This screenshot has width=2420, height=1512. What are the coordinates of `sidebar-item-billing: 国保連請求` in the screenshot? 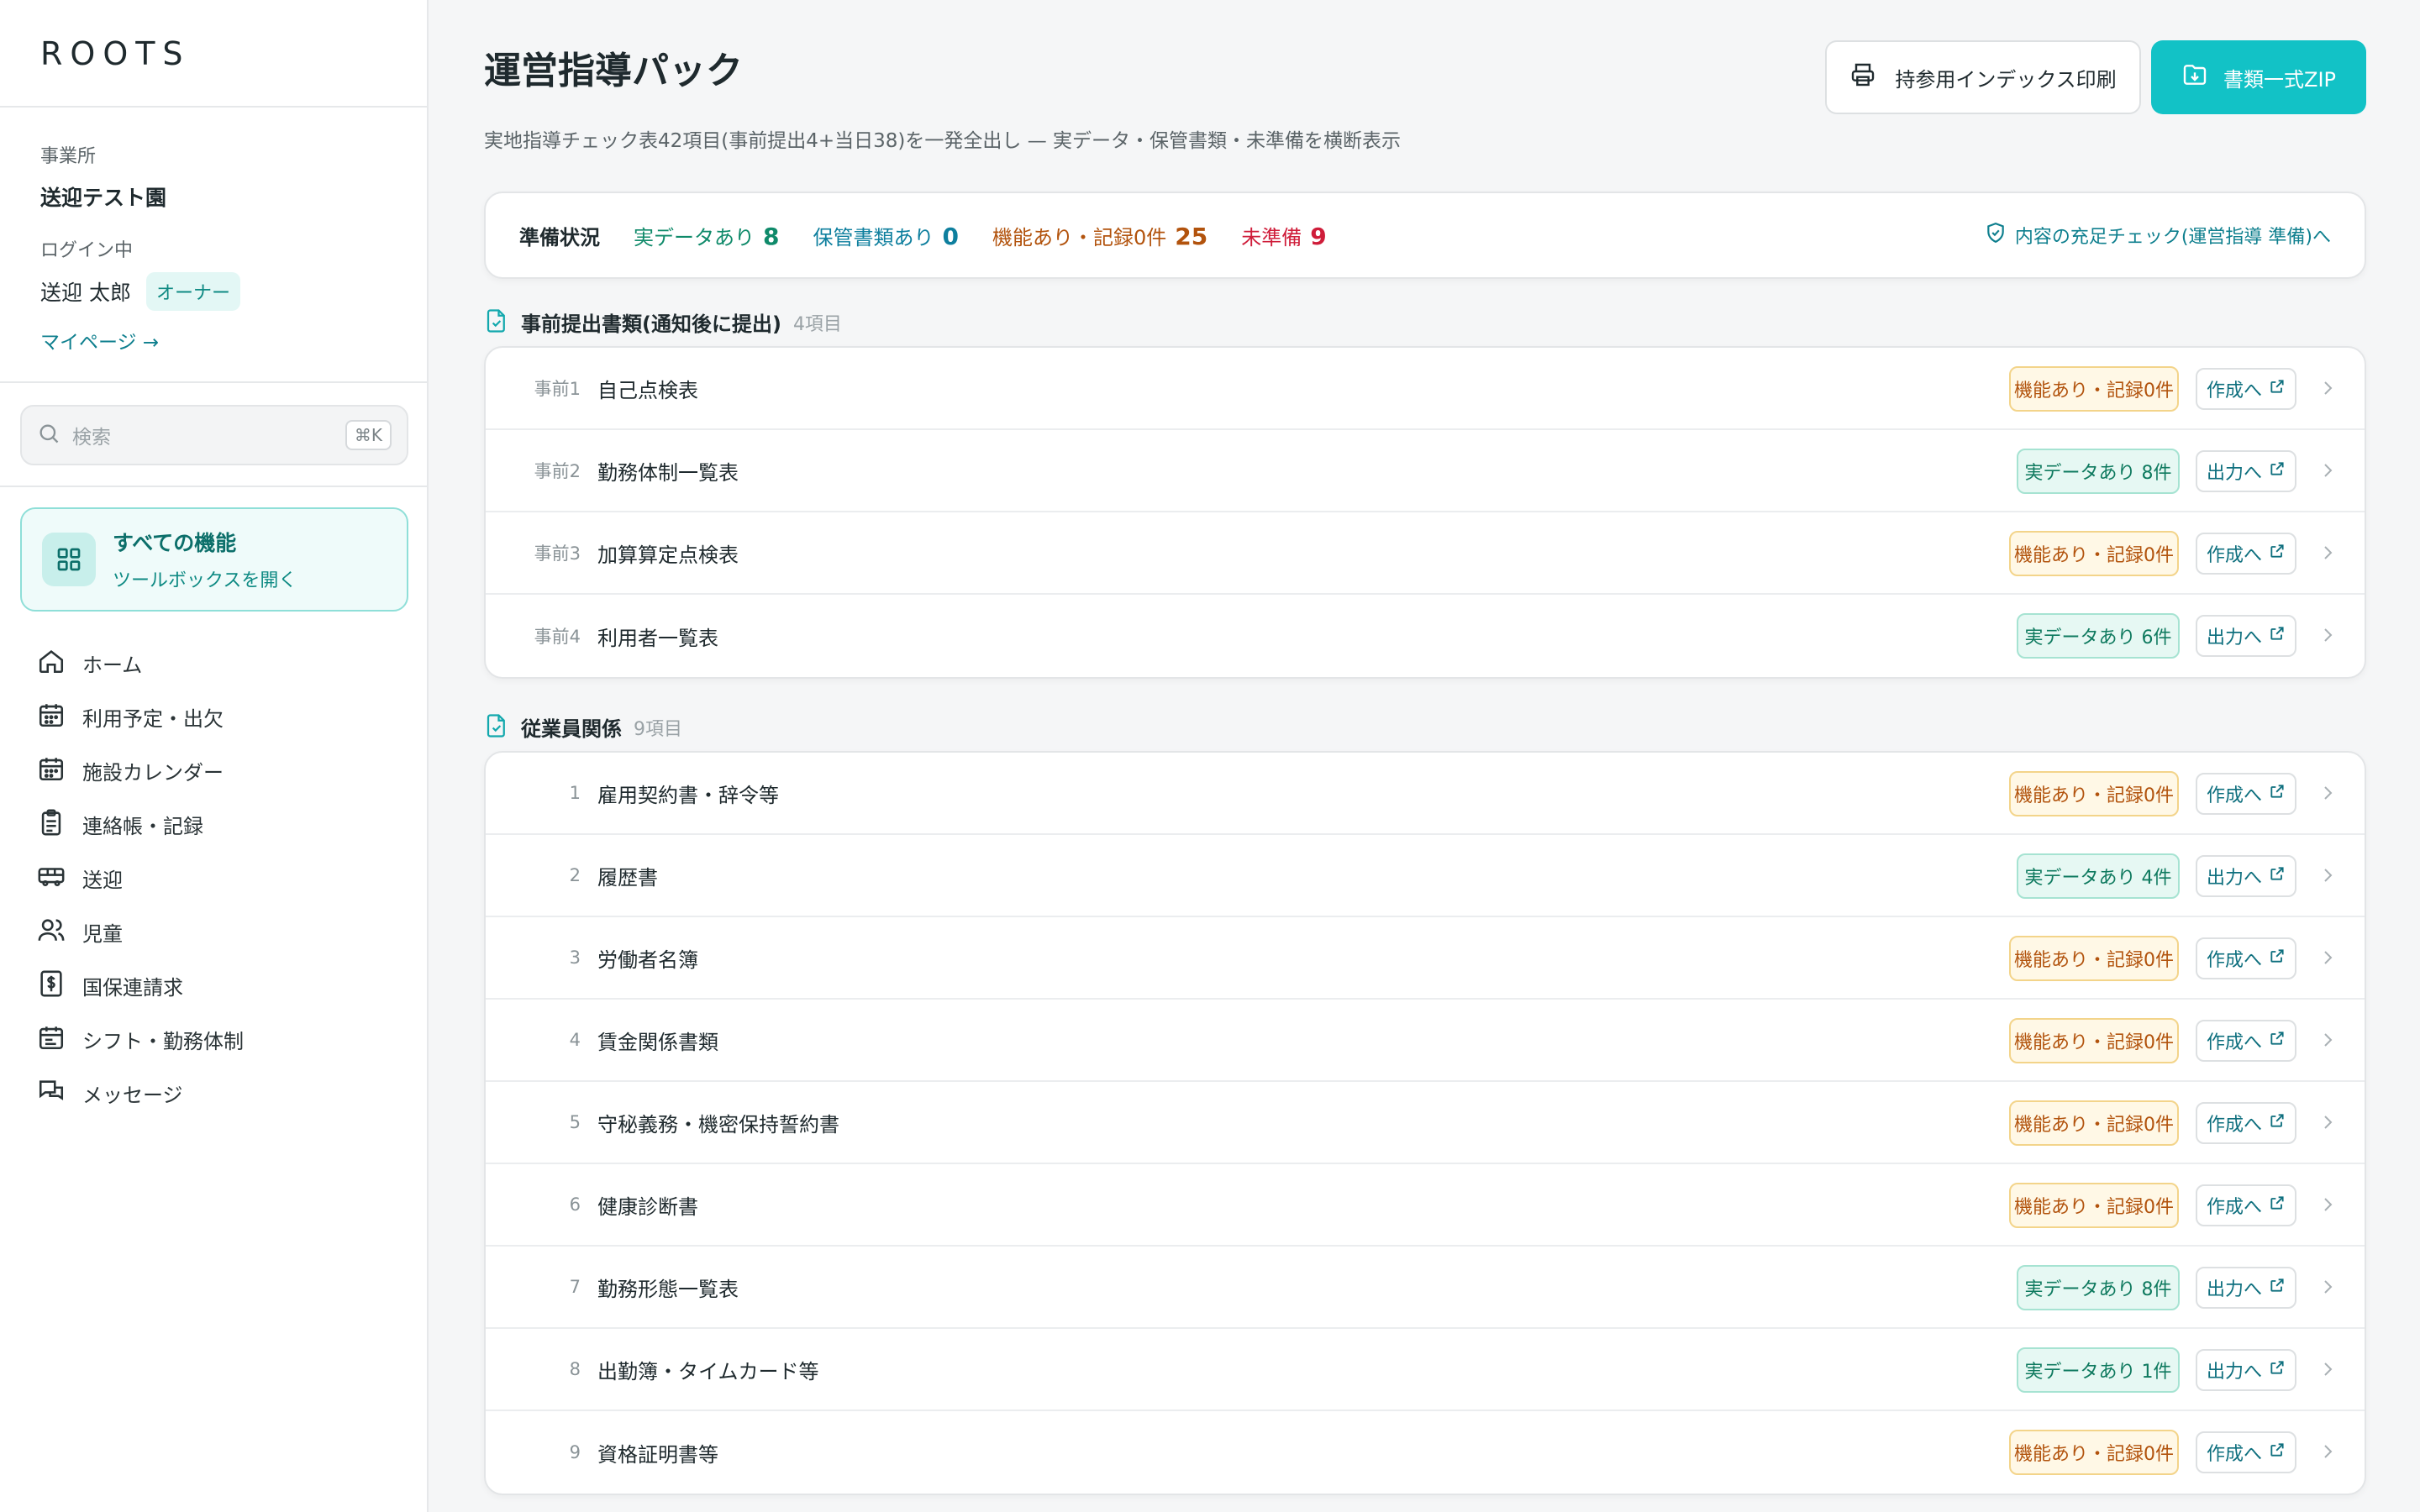 It's located at (140, 985).